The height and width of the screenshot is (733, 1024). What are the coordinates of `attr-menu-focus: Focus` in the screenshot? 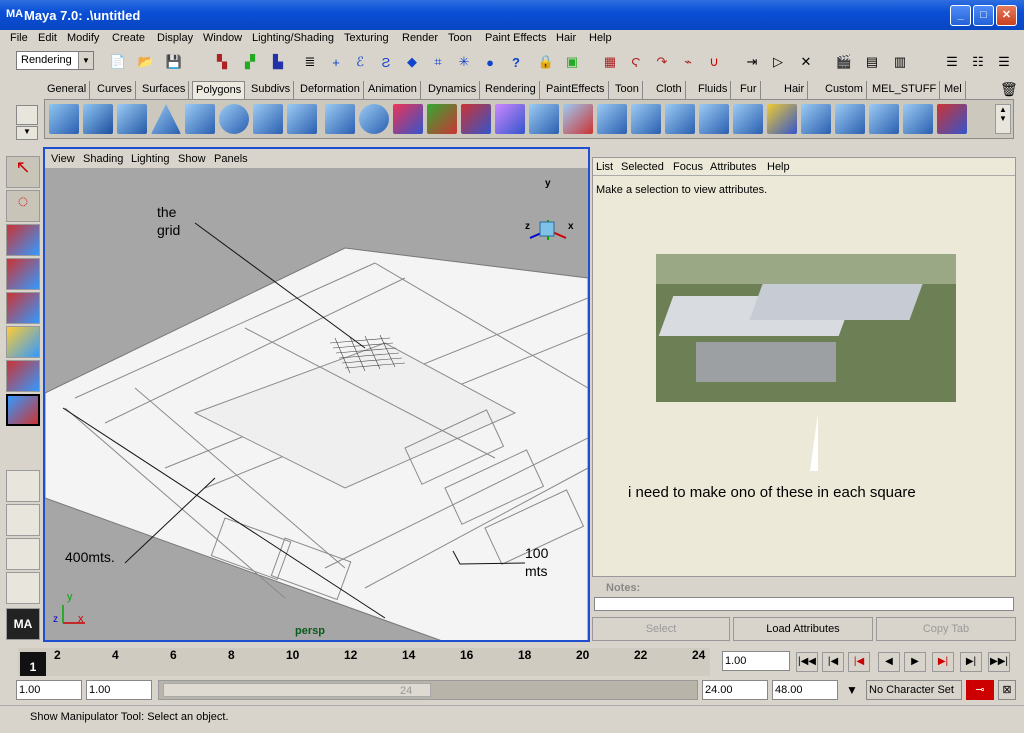 It's located at (688, 167).